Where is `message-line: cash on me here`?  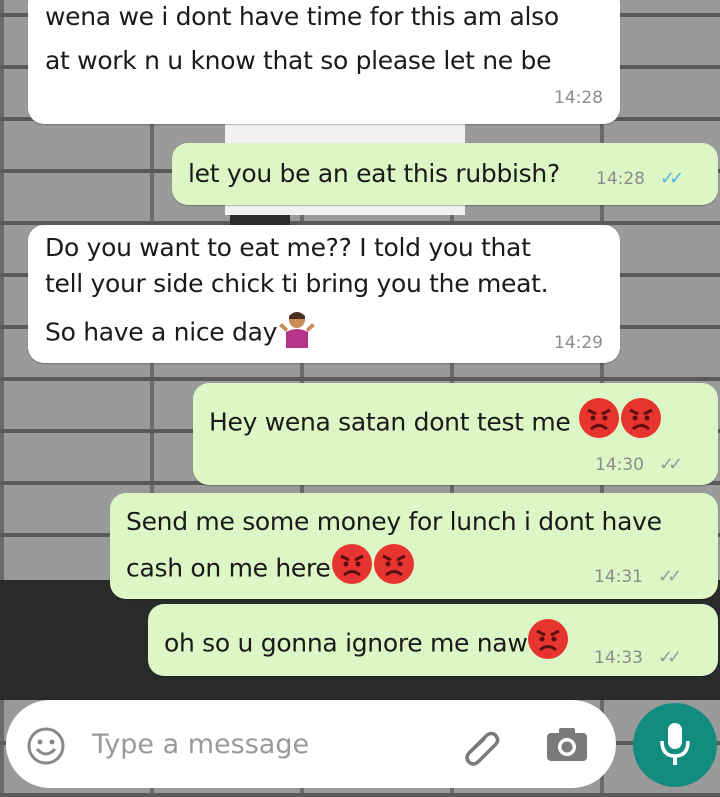 message-line: cash on me here is located at coordinates (270, 569).